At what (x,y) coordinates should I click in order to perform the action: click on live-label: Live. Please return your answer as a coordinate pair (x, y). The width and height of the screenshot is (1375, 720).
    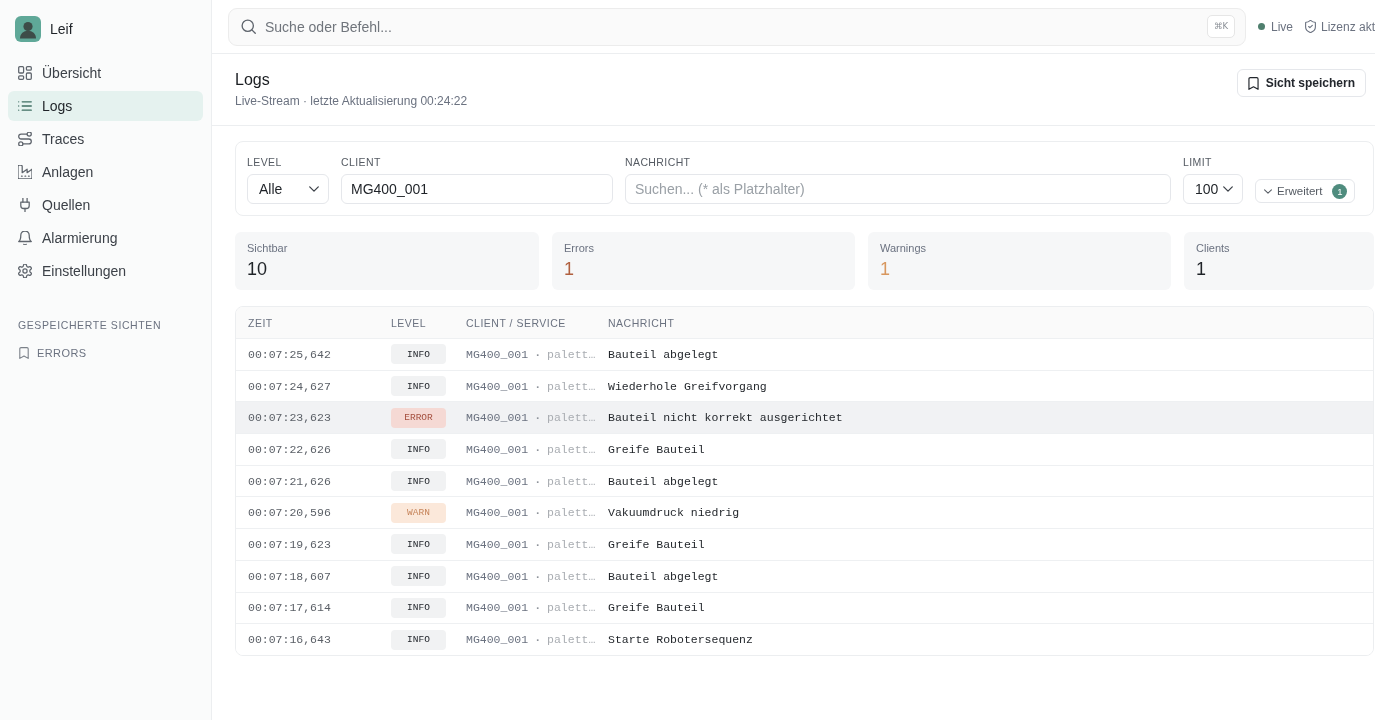
    Looking at the image, I should click on (1281, 26).